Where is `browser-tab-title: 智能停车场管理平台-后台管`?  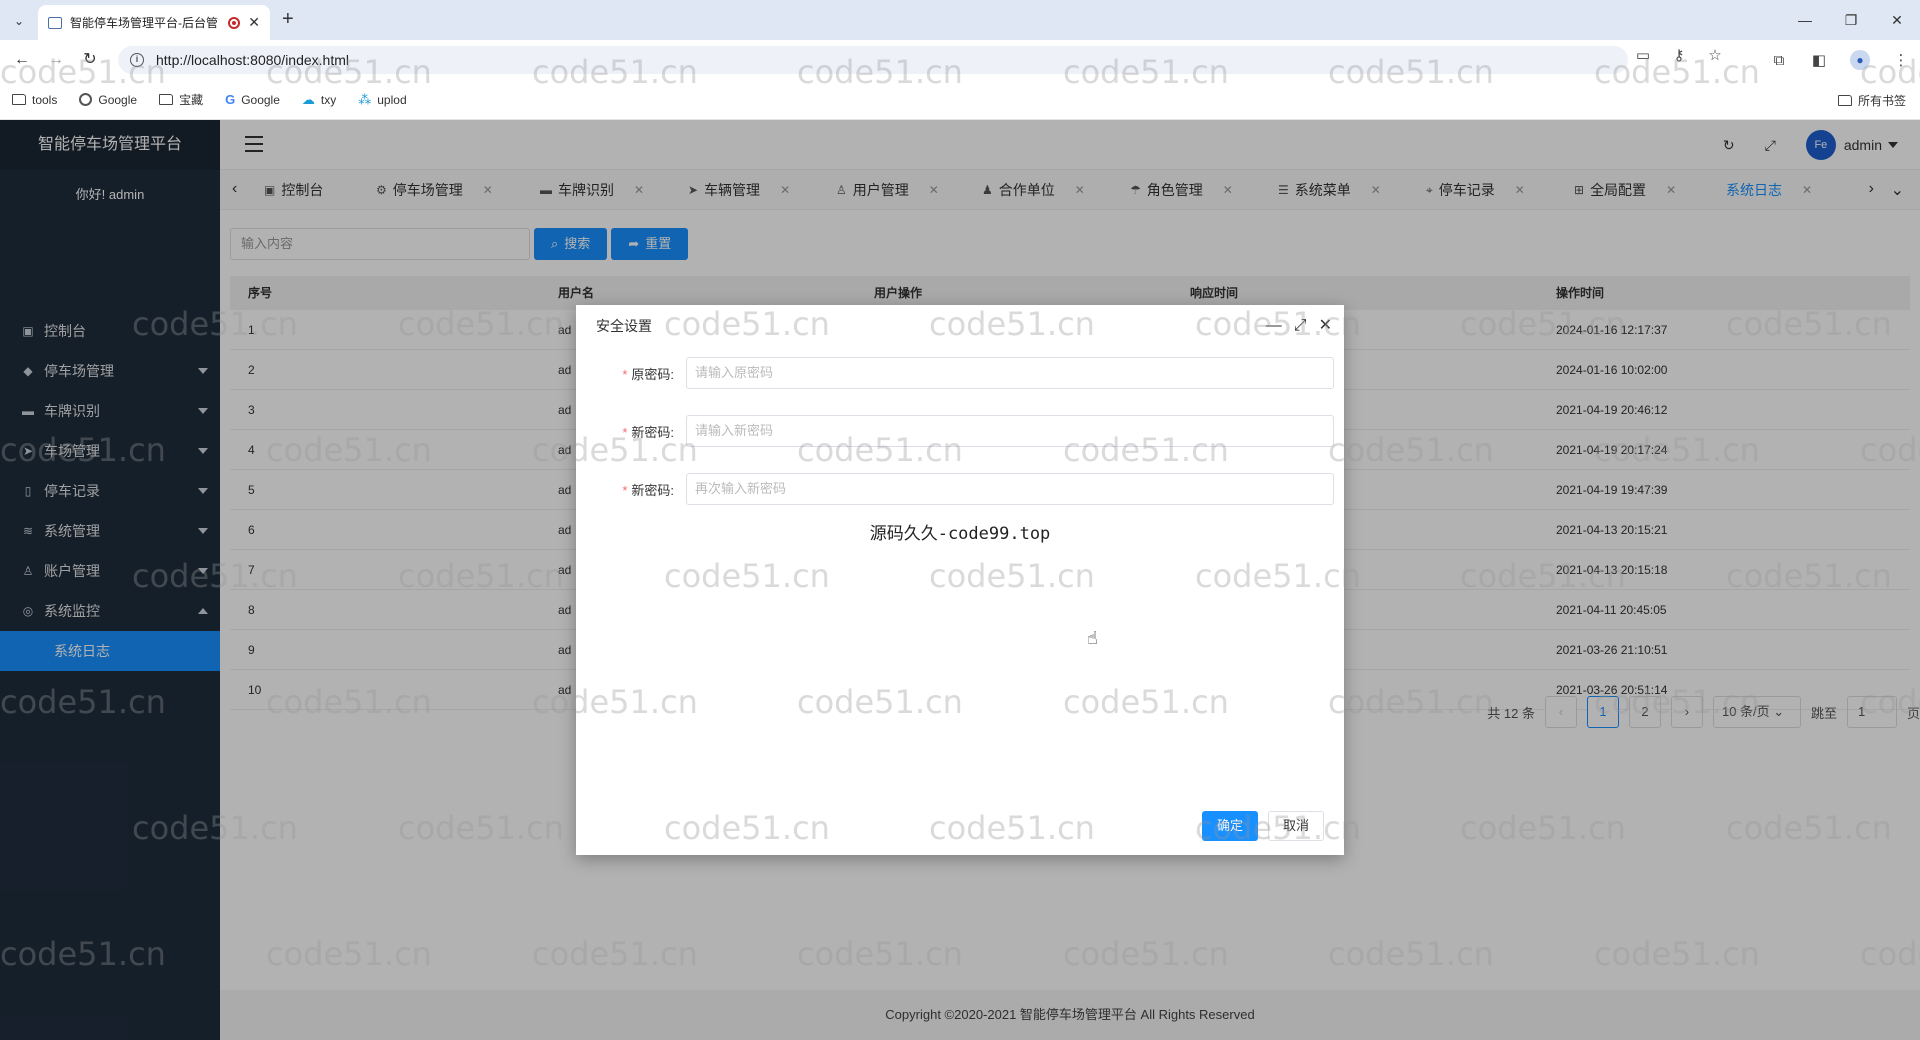
browser-tab-title: 智能停车场管理平台-后台管 is located at coordinates (144, 23).